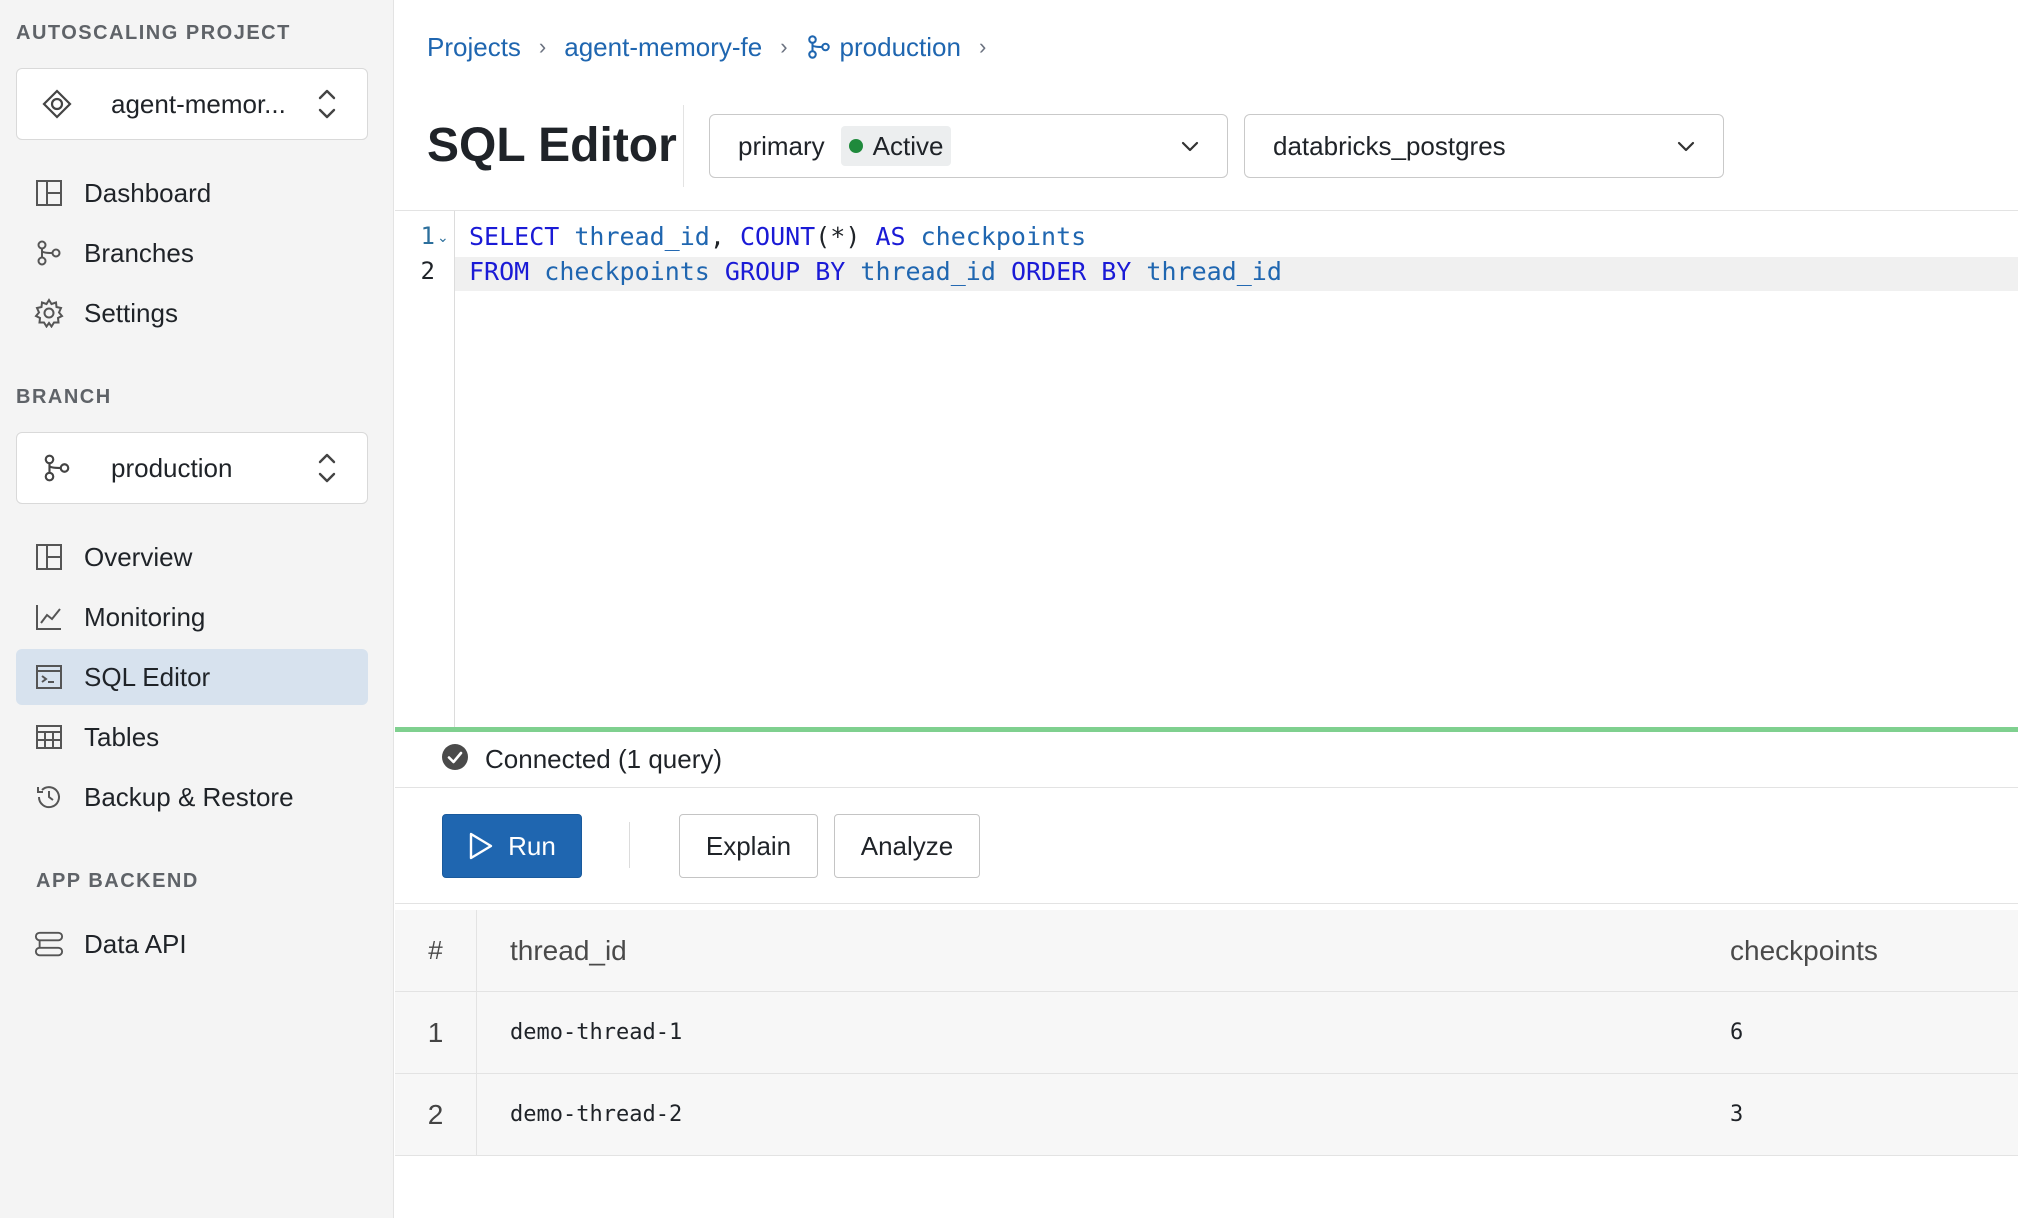 The width and height of the screenshot is (2018, 1218). Describe the element at coordinates (596, 1114) in the screenshot. I see `cell-thread-id: demo-thread-2` at that location.